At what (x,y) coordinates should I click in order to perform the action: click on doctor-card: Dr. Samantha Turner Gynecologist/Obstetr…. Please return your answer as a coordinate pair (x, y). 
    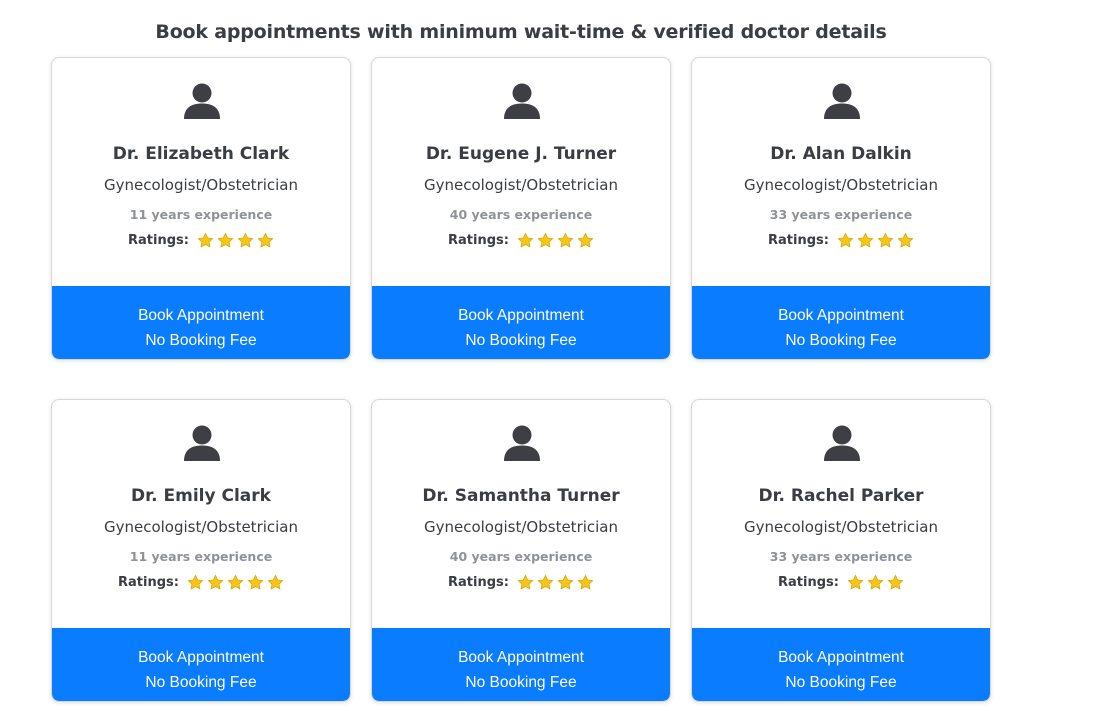
    Looking at the image, I should click on (521, 550).